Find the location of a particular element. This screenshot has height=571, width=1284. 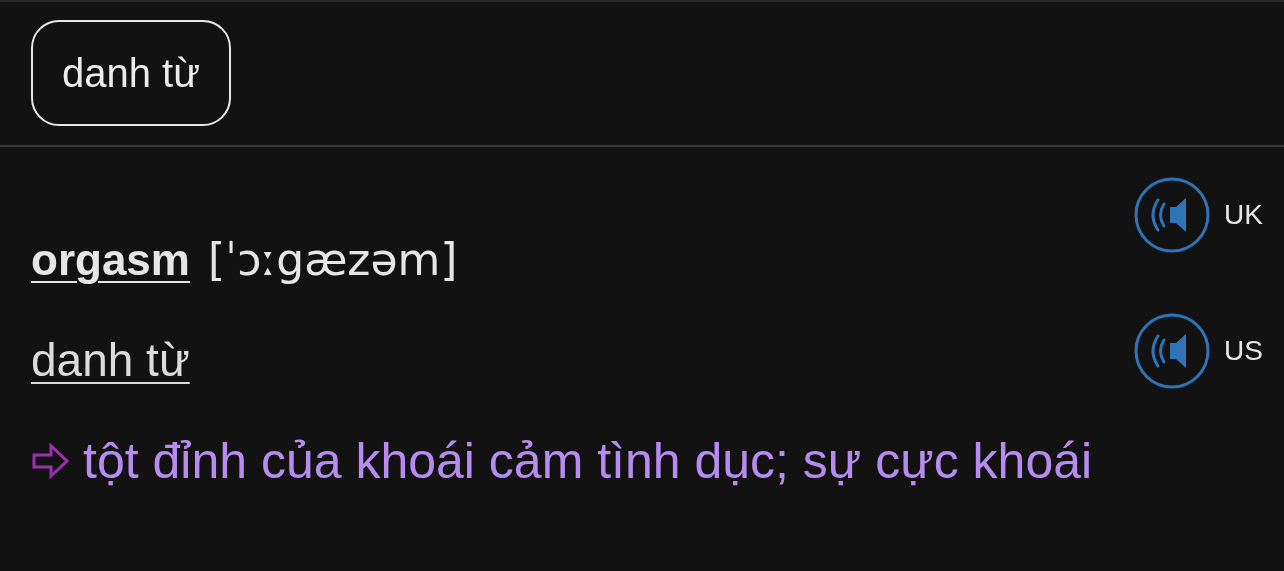

definition: tột đỉnh của khoái cảm tình dục; sự cực khoái is located at coordinates (588, 461).